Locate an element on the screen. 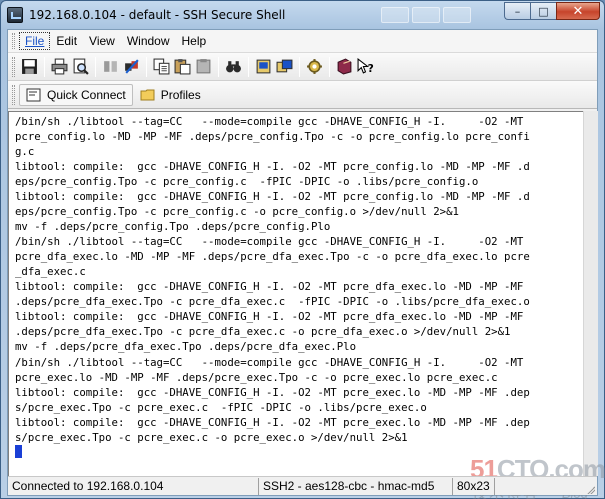 The image size is (605, 499). profiles-button: Profiles is located at coordinates (170, 95).